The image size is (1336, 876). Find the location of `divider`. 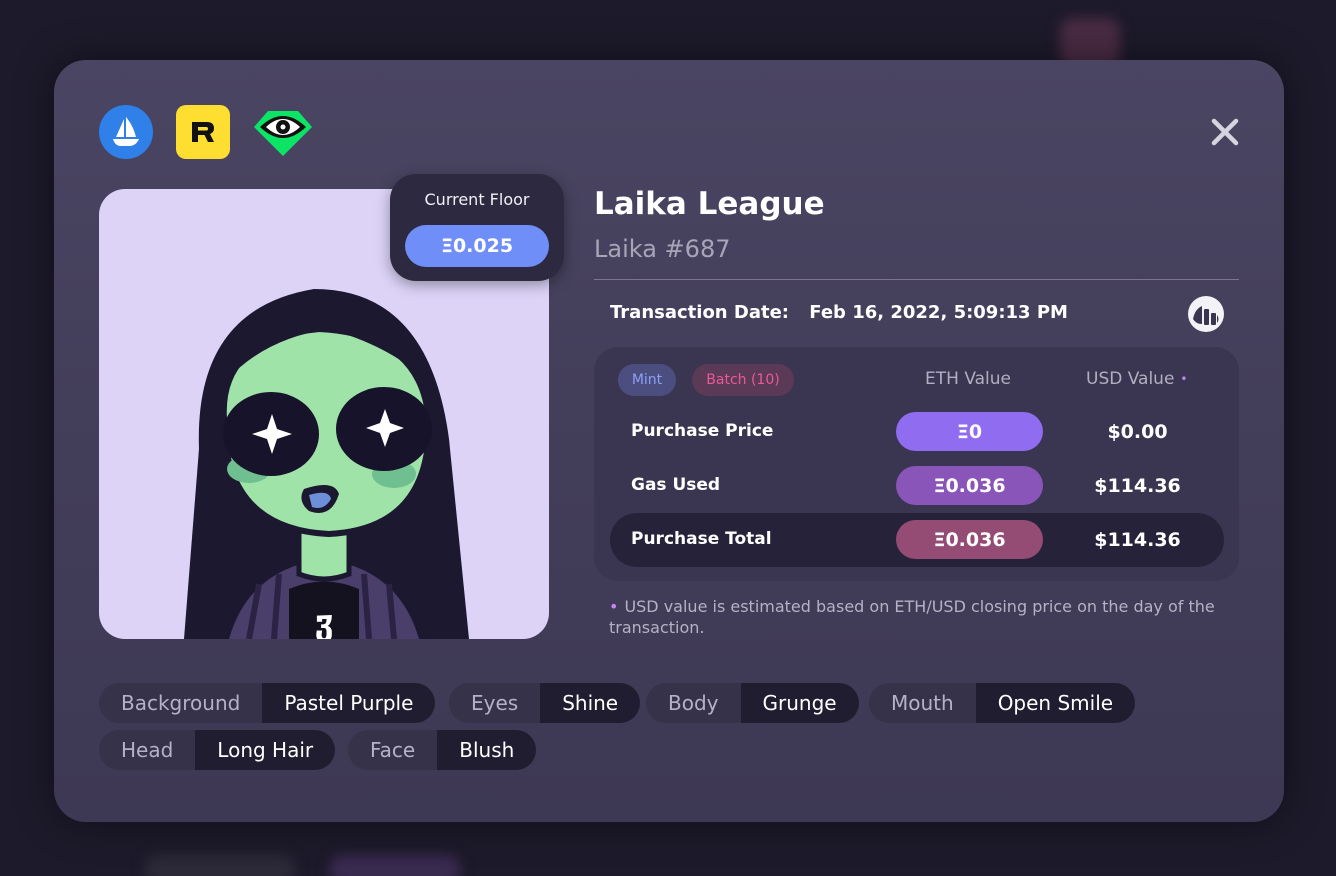

divider is located at coordinates (916, 279).